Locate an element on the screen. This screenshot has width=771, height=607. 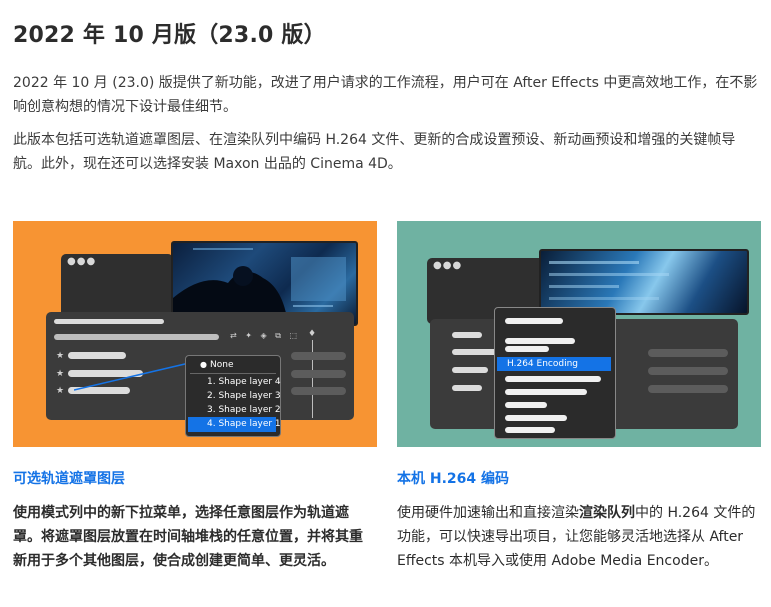
page-title: 2022 年 10 月版（23.0 版） is located at coordinates (169, 35).